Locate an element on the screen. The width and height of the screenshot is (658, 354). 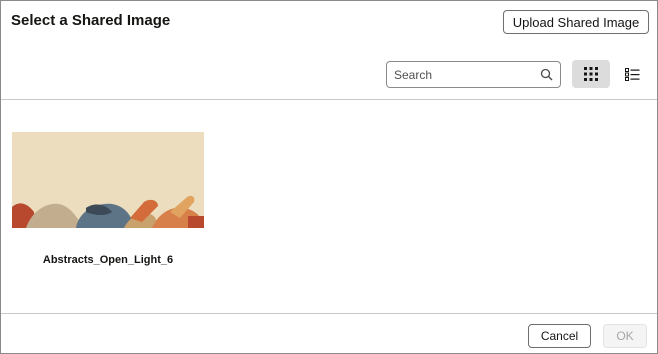
header-divider is located at coordinates (329, 99).